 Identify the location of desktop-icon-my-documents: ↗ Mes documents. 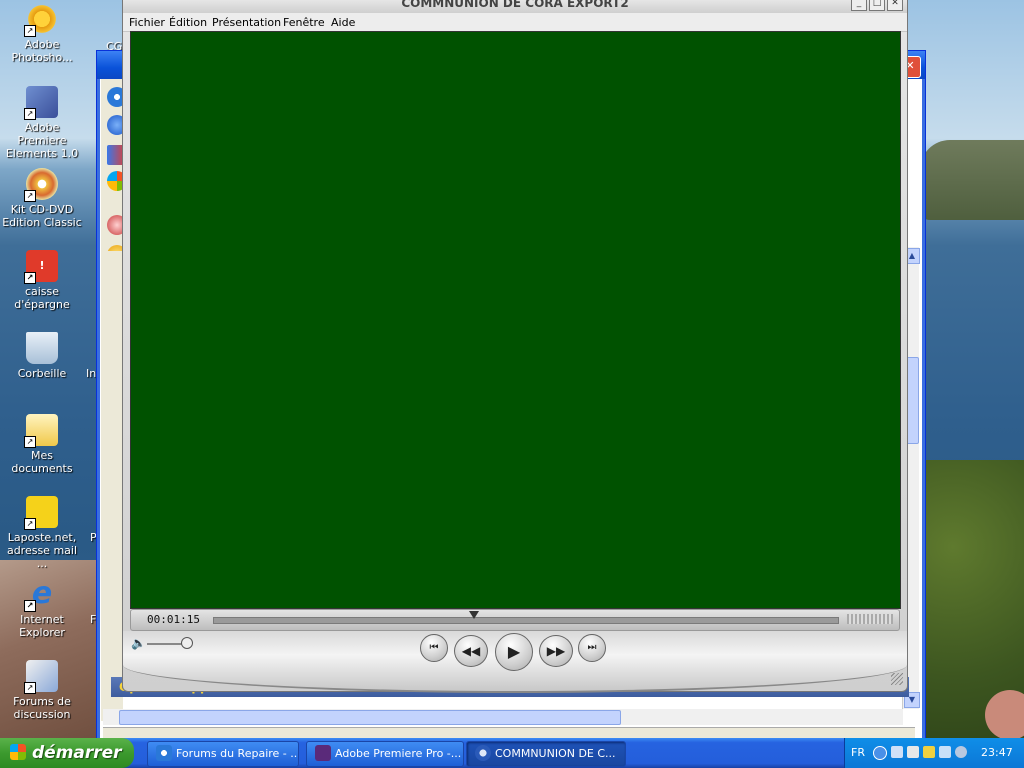
(42, 444).